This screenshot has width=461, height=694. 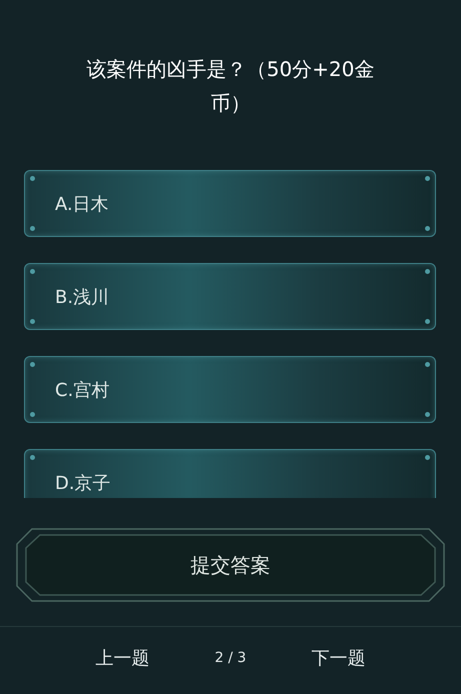 I want to click on answer-option: A.日木, so click(x=230, y=203).